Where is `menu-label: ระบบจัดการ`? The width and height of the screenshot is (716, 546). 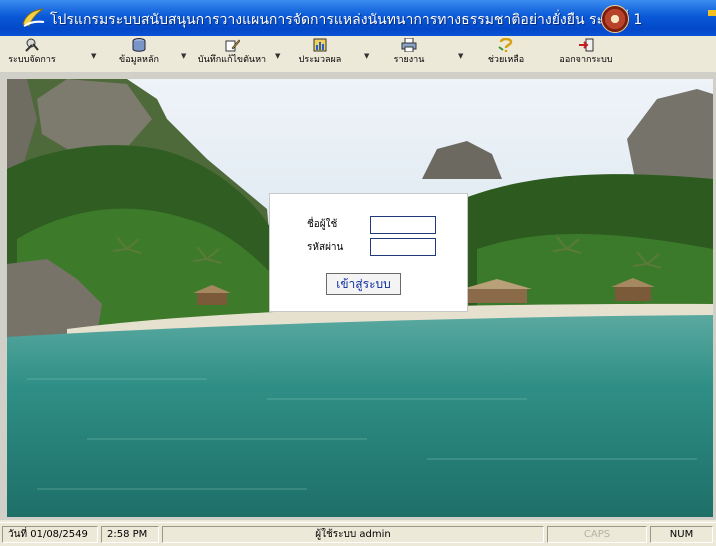
menu-label: ระบบจัดการ is located at coordinates (32, 60).